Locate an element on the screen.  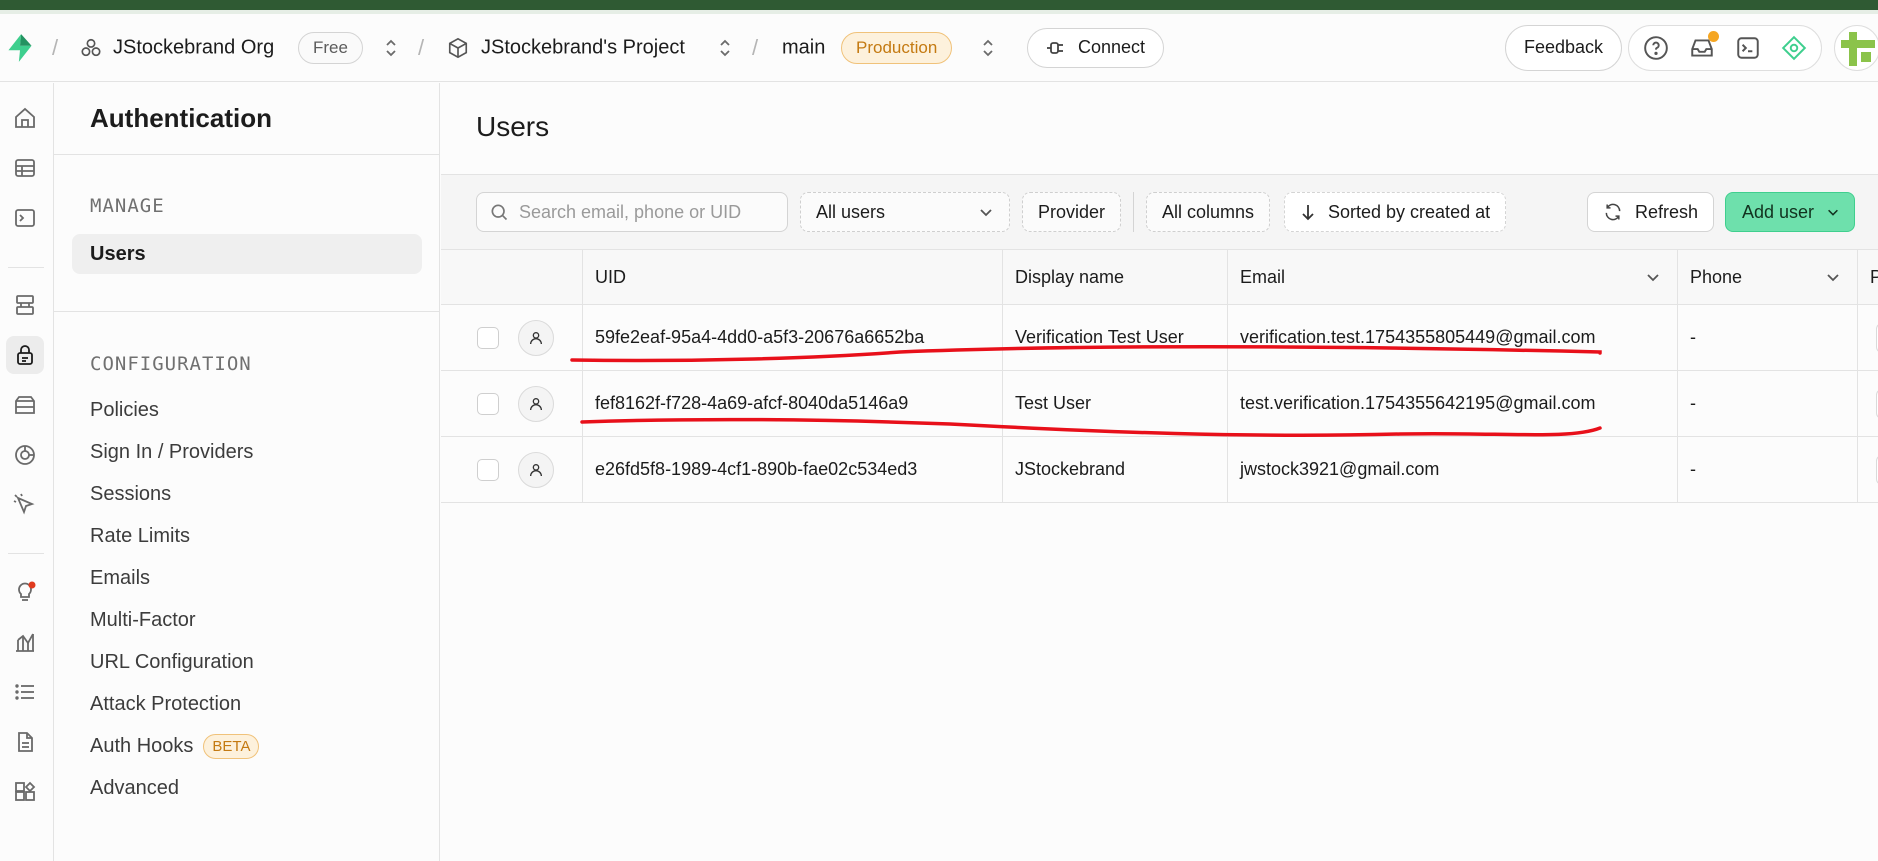
uid-cell: e26fd5f8-1989-4cf1-890b-fae02c534ed3 is located at coordinates (793, 469).